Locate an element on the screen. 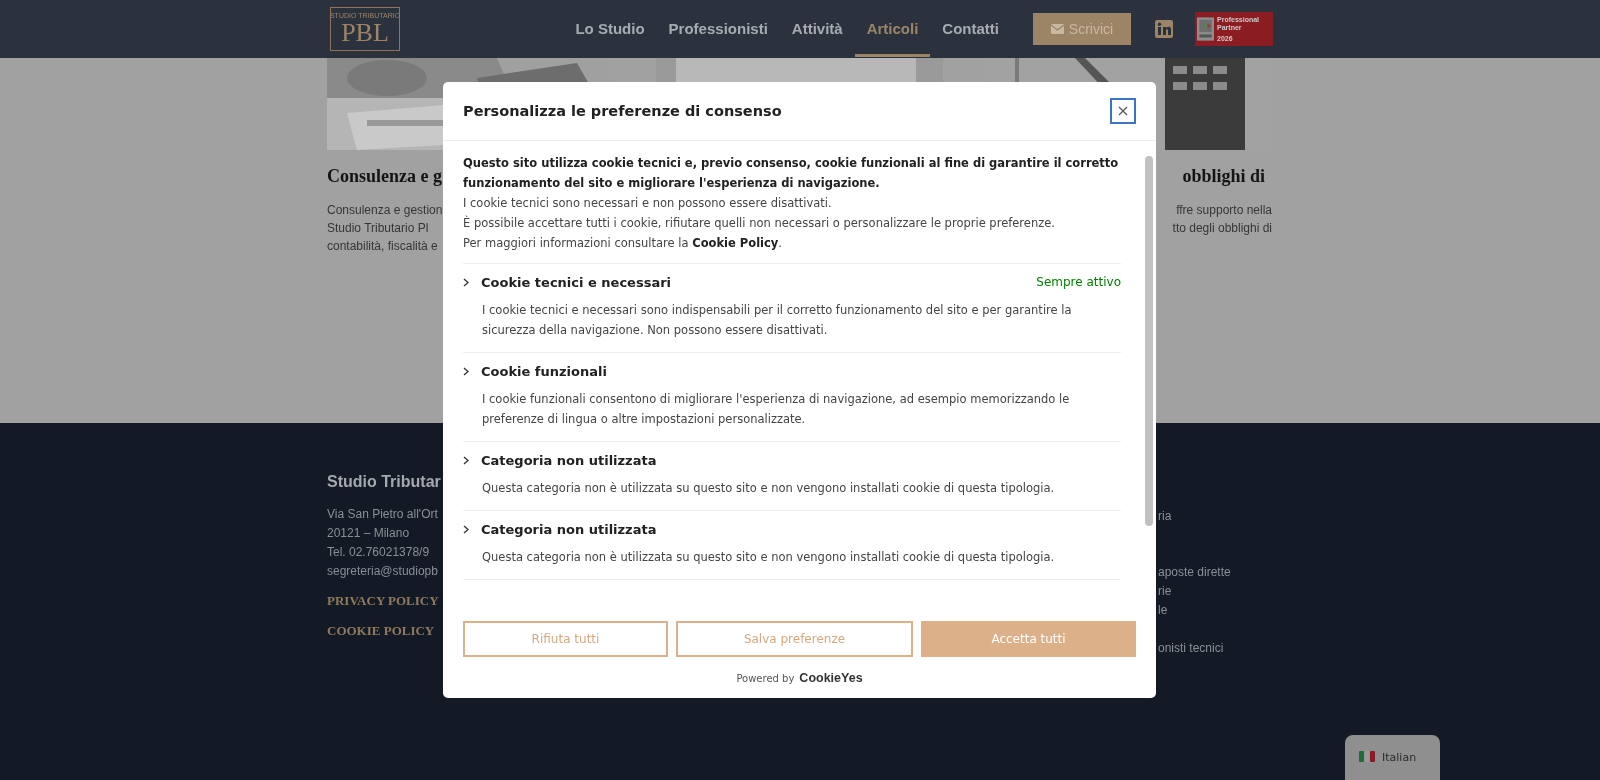 This screenshot has height=780, width=1600. footer-link: aposte dirette is located at coordinates (1194, 572).